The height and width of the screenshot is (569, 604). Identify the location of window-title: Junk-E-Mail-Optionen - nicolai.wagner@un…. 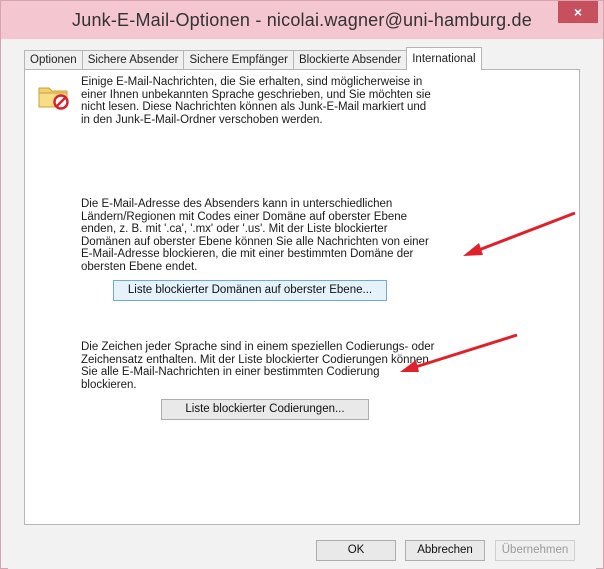
(302, 20).